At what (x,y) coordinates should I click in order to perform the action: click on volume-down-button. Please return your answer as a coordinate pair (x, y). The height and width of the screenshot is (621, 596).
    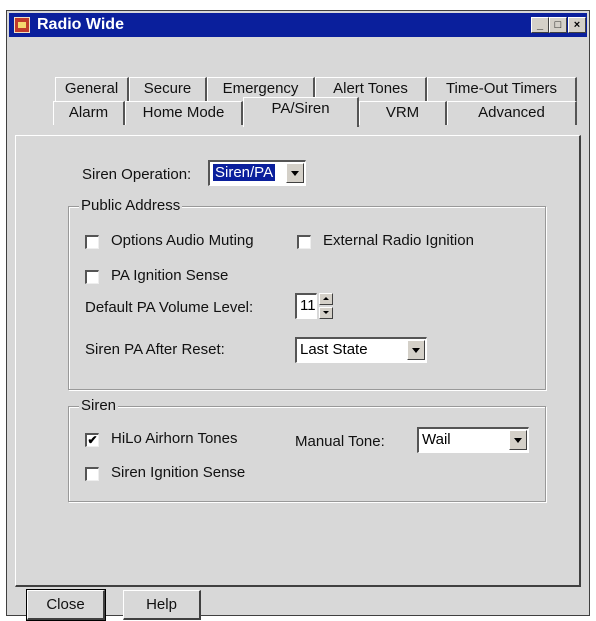
    Looking at the image, I should click on (326, 313).